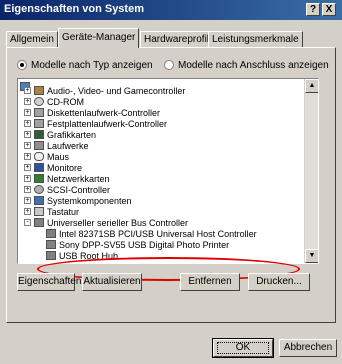 This screenshot has height=364, width=342. Describe the element at coordinates (79, 189) in the screenshot. I see `tree-item-label: SCSI-Controller` at that location.